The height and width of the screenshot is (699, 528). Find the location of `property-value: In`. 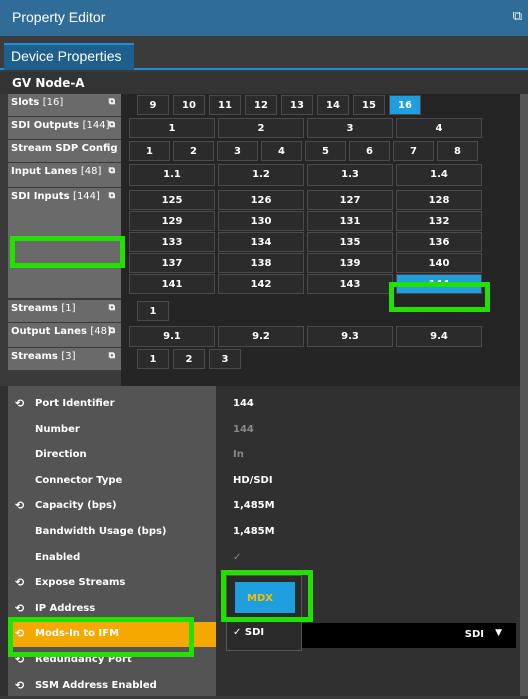

property-value: In is located at coordinates (238, 455).